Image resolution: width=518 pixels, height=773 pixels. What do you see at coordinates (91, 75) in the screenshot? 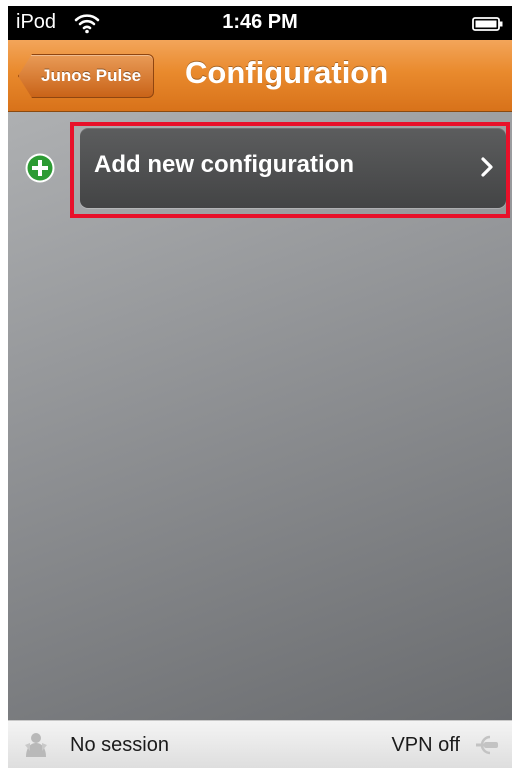
I see `back-button-label: Junos Pulse` at bounding box center [91, 75].